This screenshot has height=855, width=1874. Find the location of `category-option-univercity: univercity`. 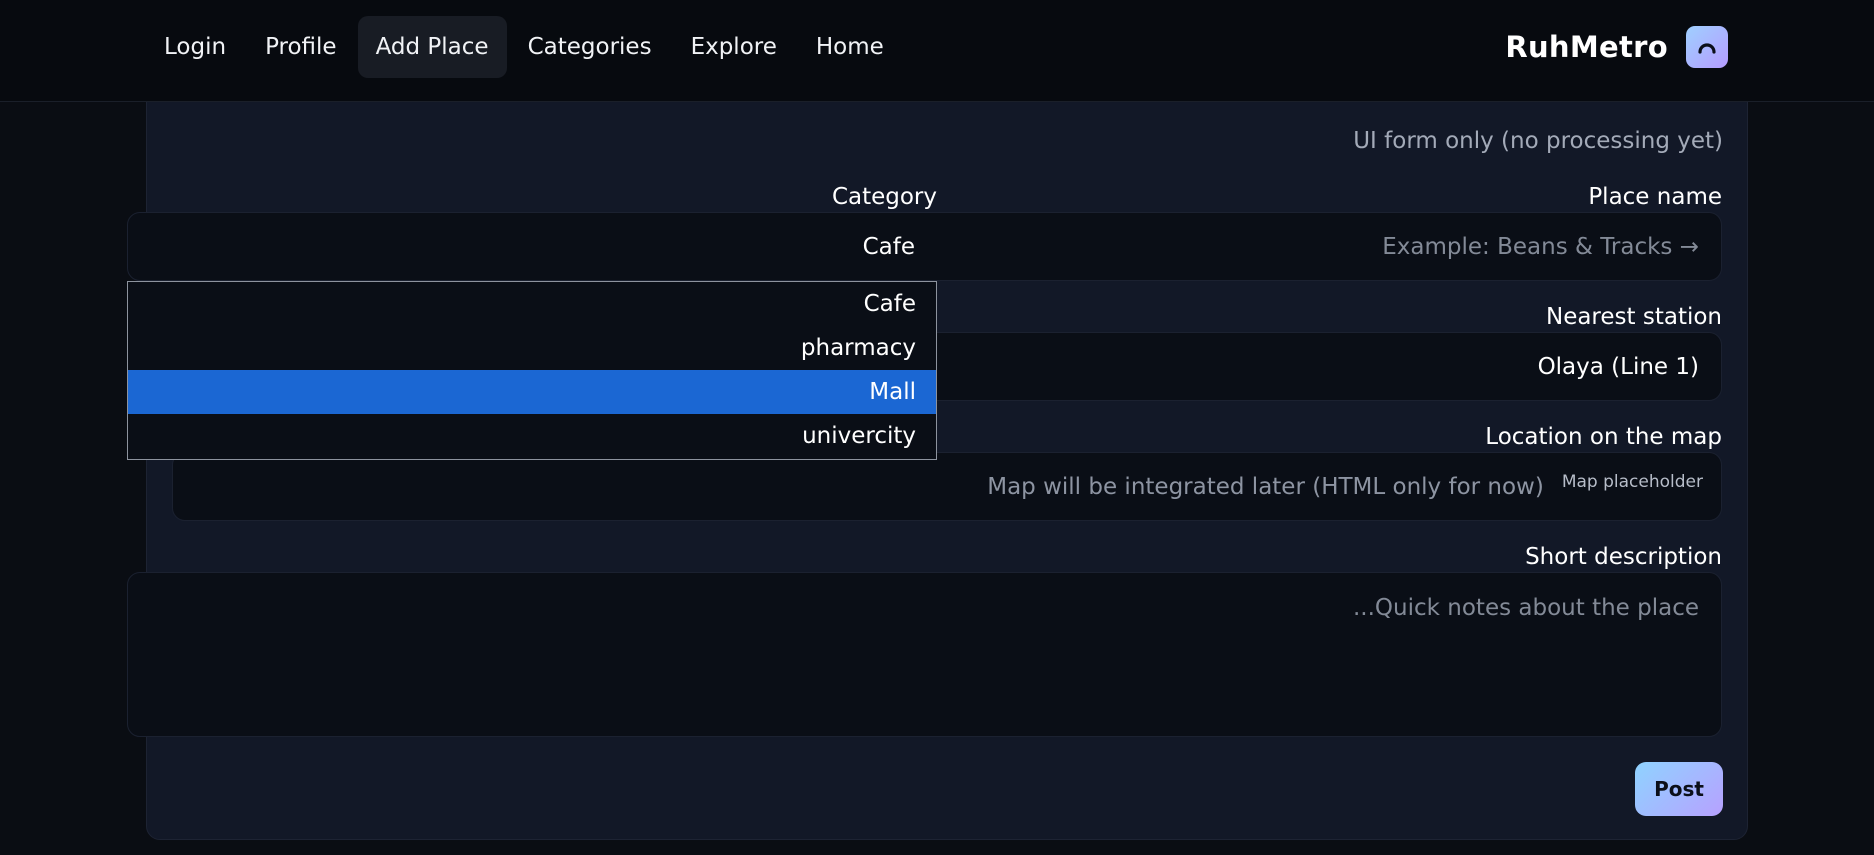

category-option-univercity: univercity is located at coordinates (532, 436).